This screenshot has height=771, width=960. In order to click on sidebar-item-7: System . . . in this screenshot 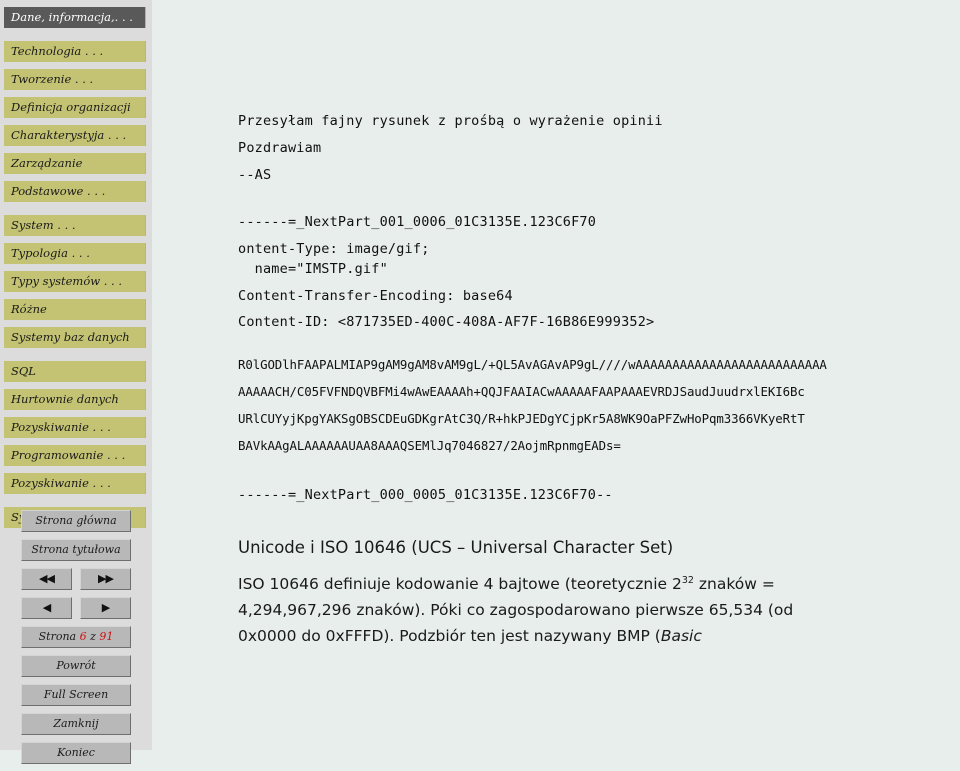, I will do `click(75, 225)`.